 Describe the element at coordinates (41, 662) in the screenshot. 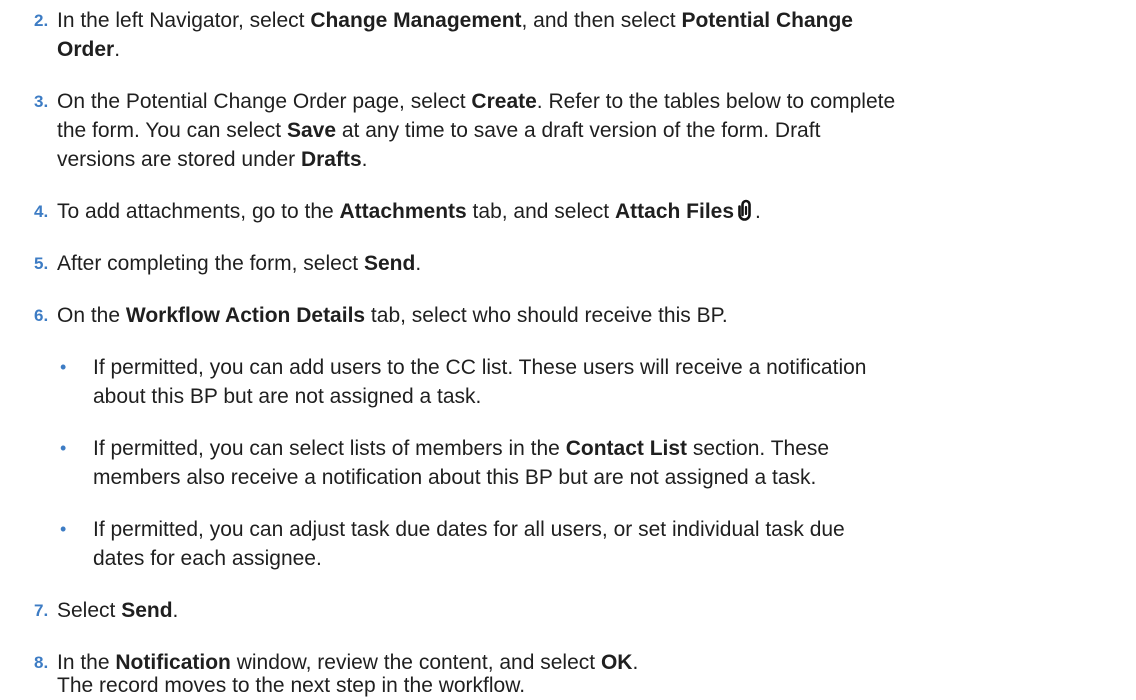

I see `step-number: 8.` at that location.